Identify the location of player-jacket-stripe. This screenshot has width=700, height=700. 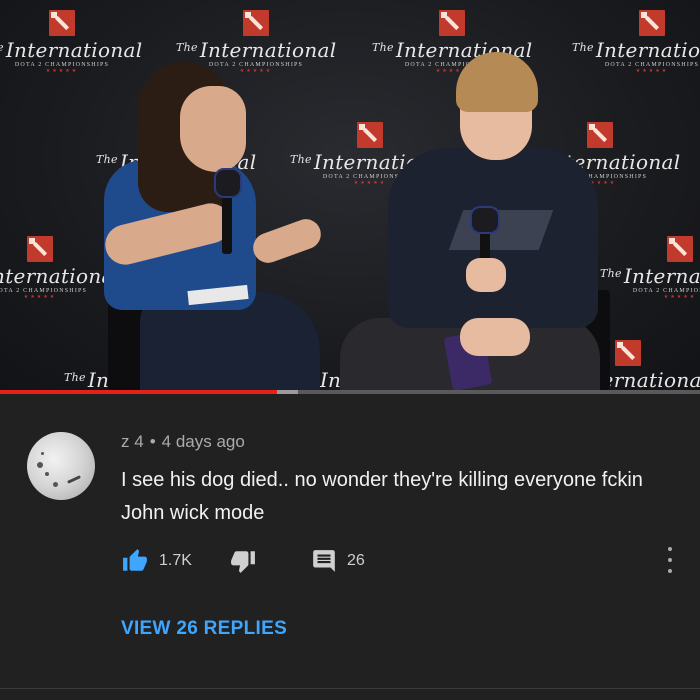
(501, 230).